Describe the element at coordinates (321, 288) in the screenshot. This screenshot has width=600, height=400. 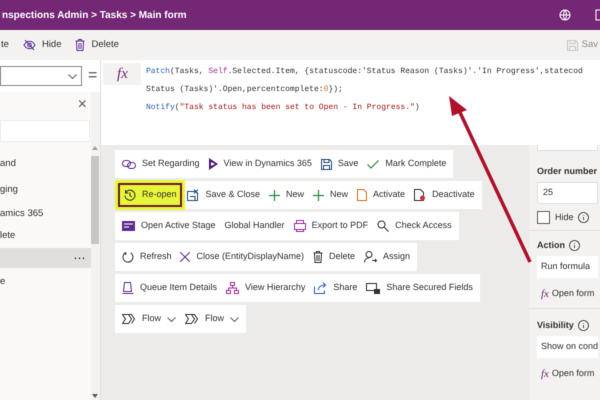
I see `share-icon` at that location.